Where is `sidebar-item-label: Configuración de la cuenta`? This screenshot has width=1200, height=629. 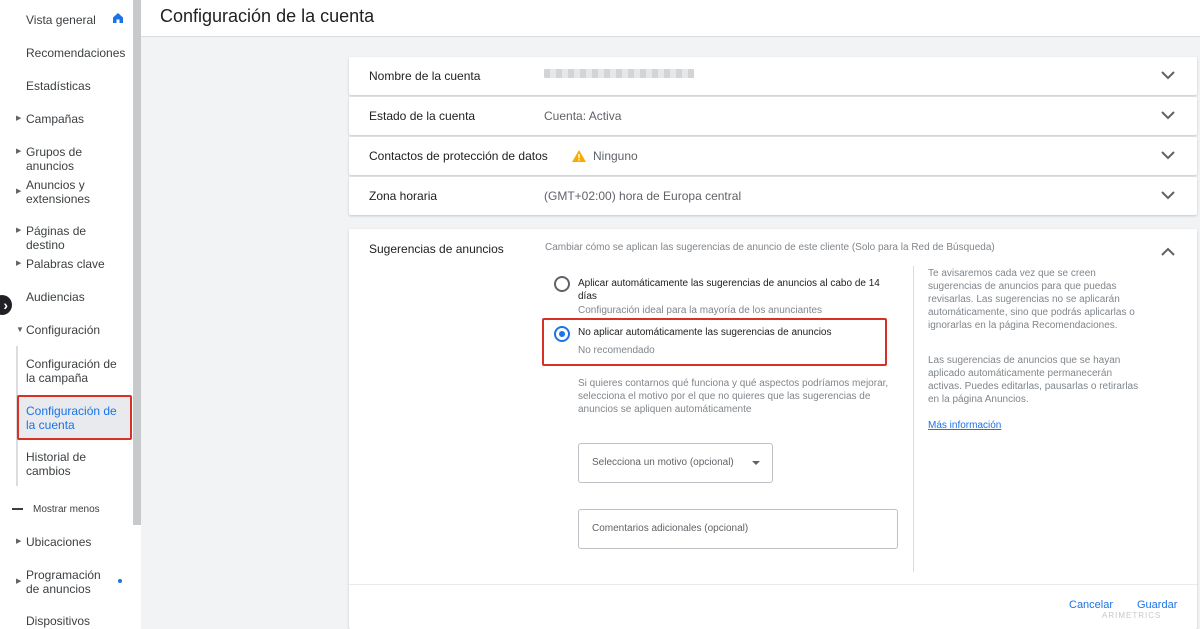 sidebar-item-label: Configuración de la cuenta is located at coordinates (71, 418).